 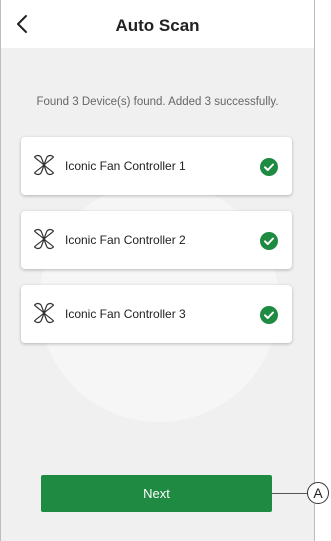 I want to click on header: Auto Scan, so click(x=157, y=24).